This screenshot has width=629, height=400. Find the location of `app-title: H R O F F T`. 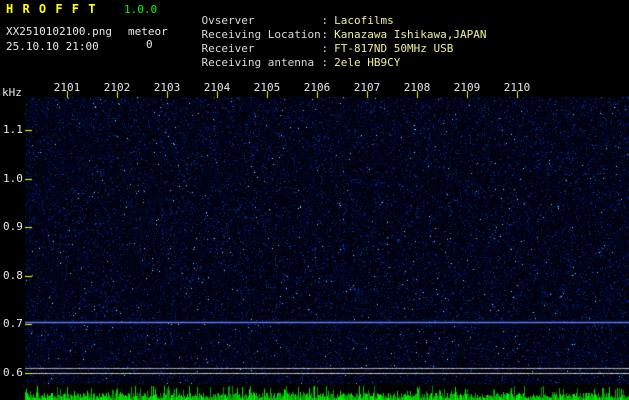

app-title: H R O F F T is located at coordinates (51, 9).